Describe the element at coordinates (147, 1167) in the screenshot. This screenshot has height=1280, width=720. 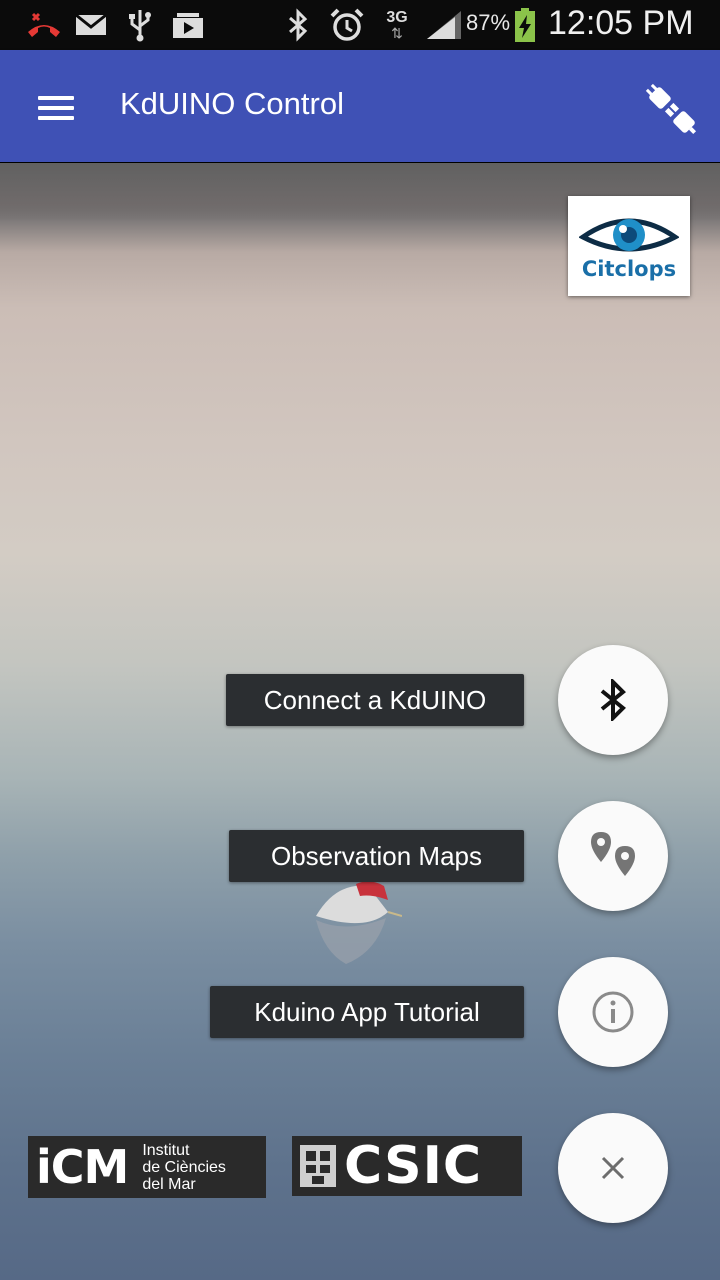
I see `icm-logo: iCM Institut de Ciències del Mar` at that location.